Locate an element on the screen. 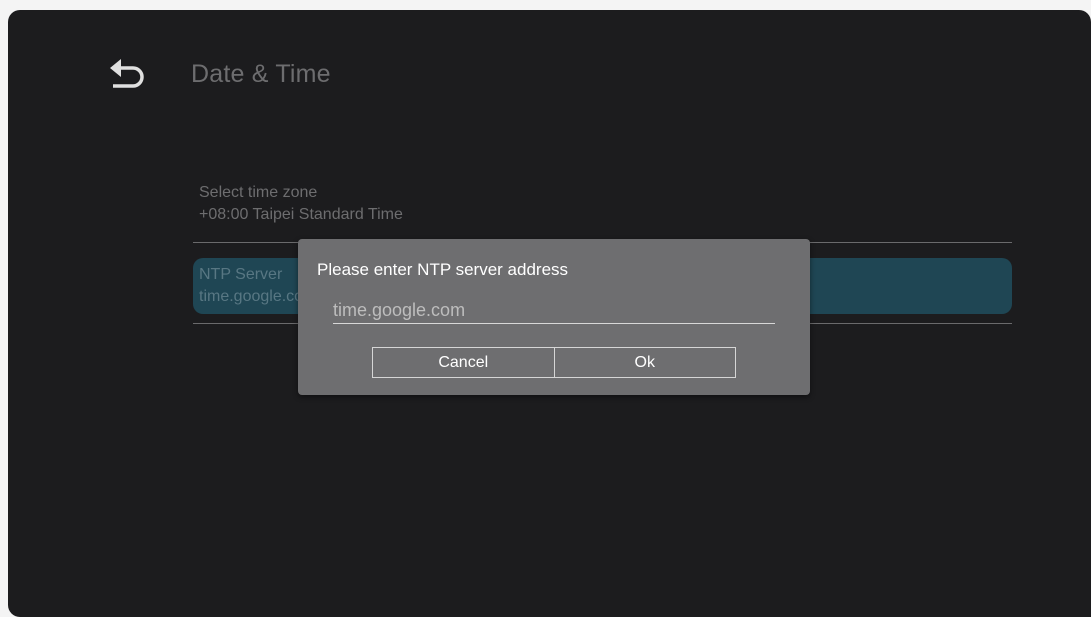 This screenshot has height=617, width=1091. setting-ntp-server-title: NTP Server is located at coordinates (241, 274).